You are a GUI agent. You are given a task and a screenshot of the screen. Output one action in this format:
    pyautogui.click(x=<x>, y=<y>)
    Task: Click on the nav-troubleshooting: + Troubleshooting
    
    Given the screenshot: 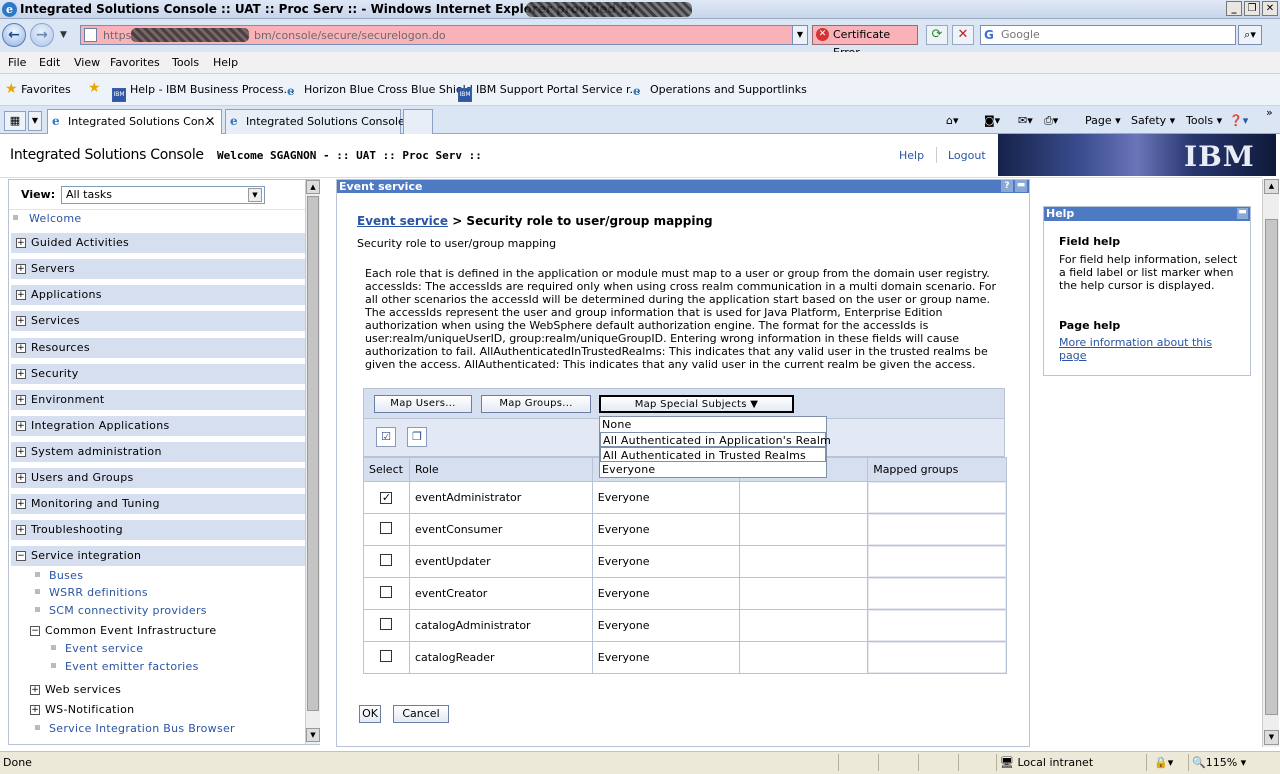 What is the action you would take?
    pyautogui.click(x=158, y=530)
    